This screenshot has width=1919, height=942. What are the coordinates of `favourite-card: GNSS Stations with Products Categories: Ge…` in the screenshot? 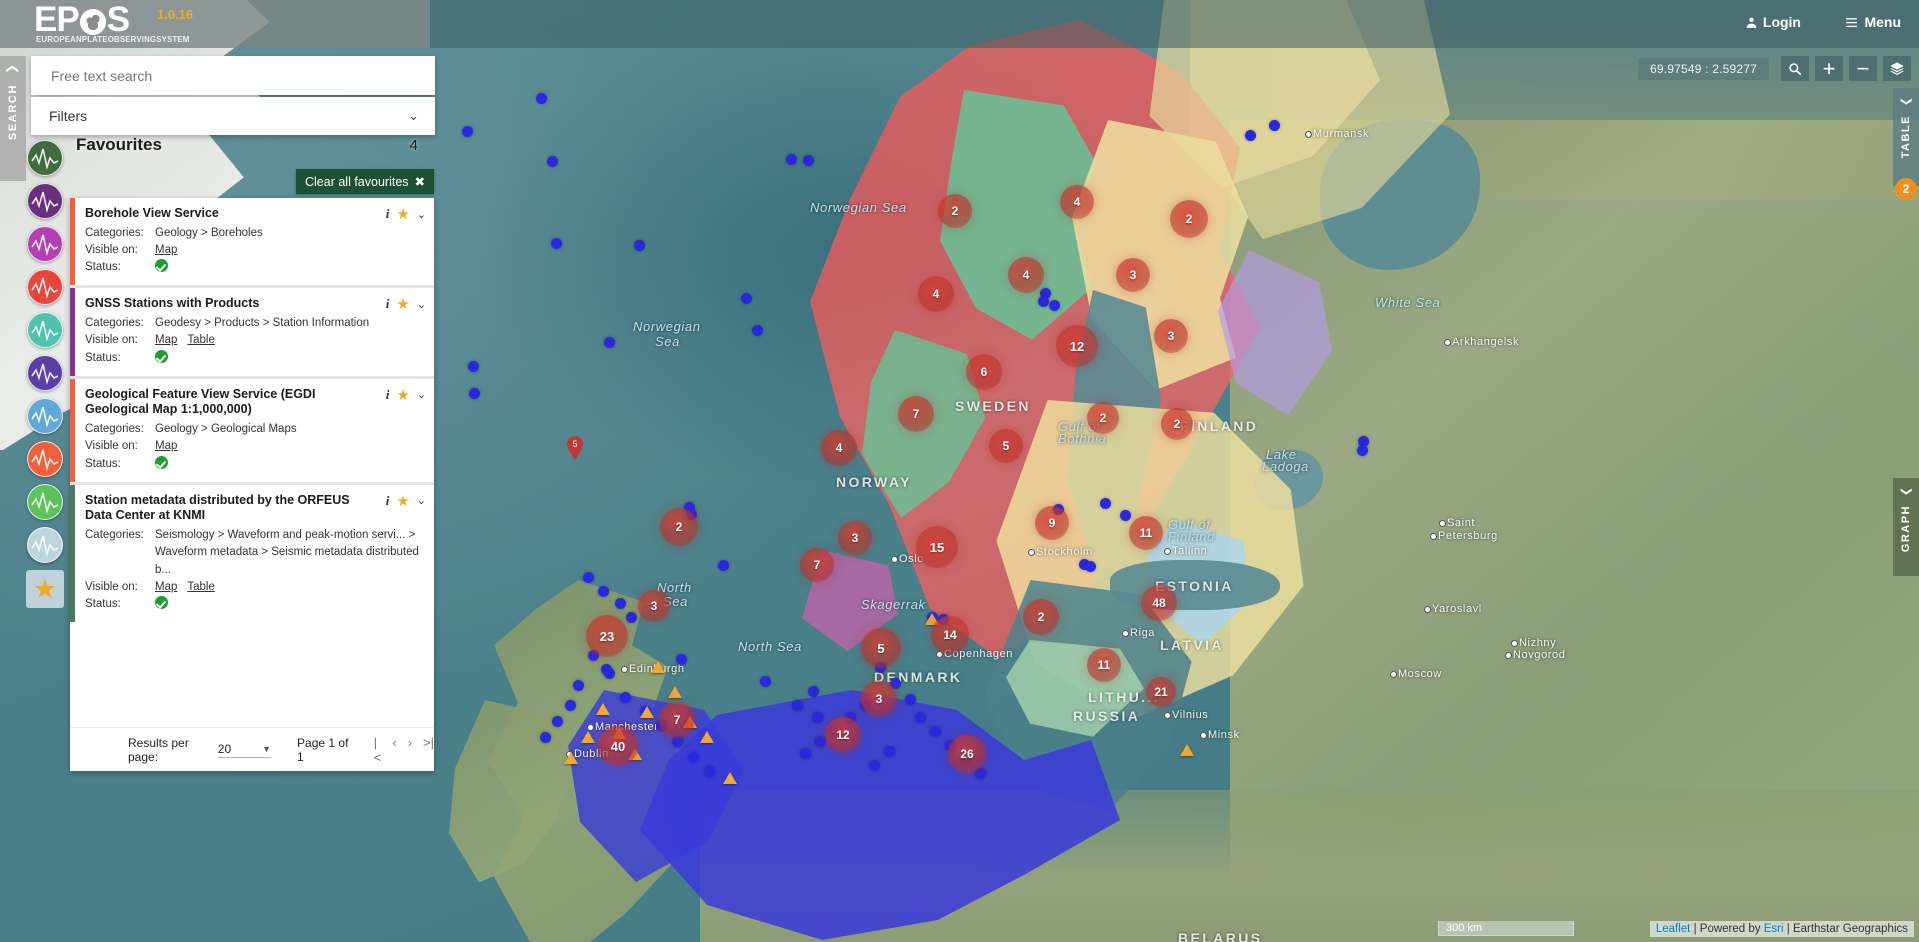 It's located at (252, 333).